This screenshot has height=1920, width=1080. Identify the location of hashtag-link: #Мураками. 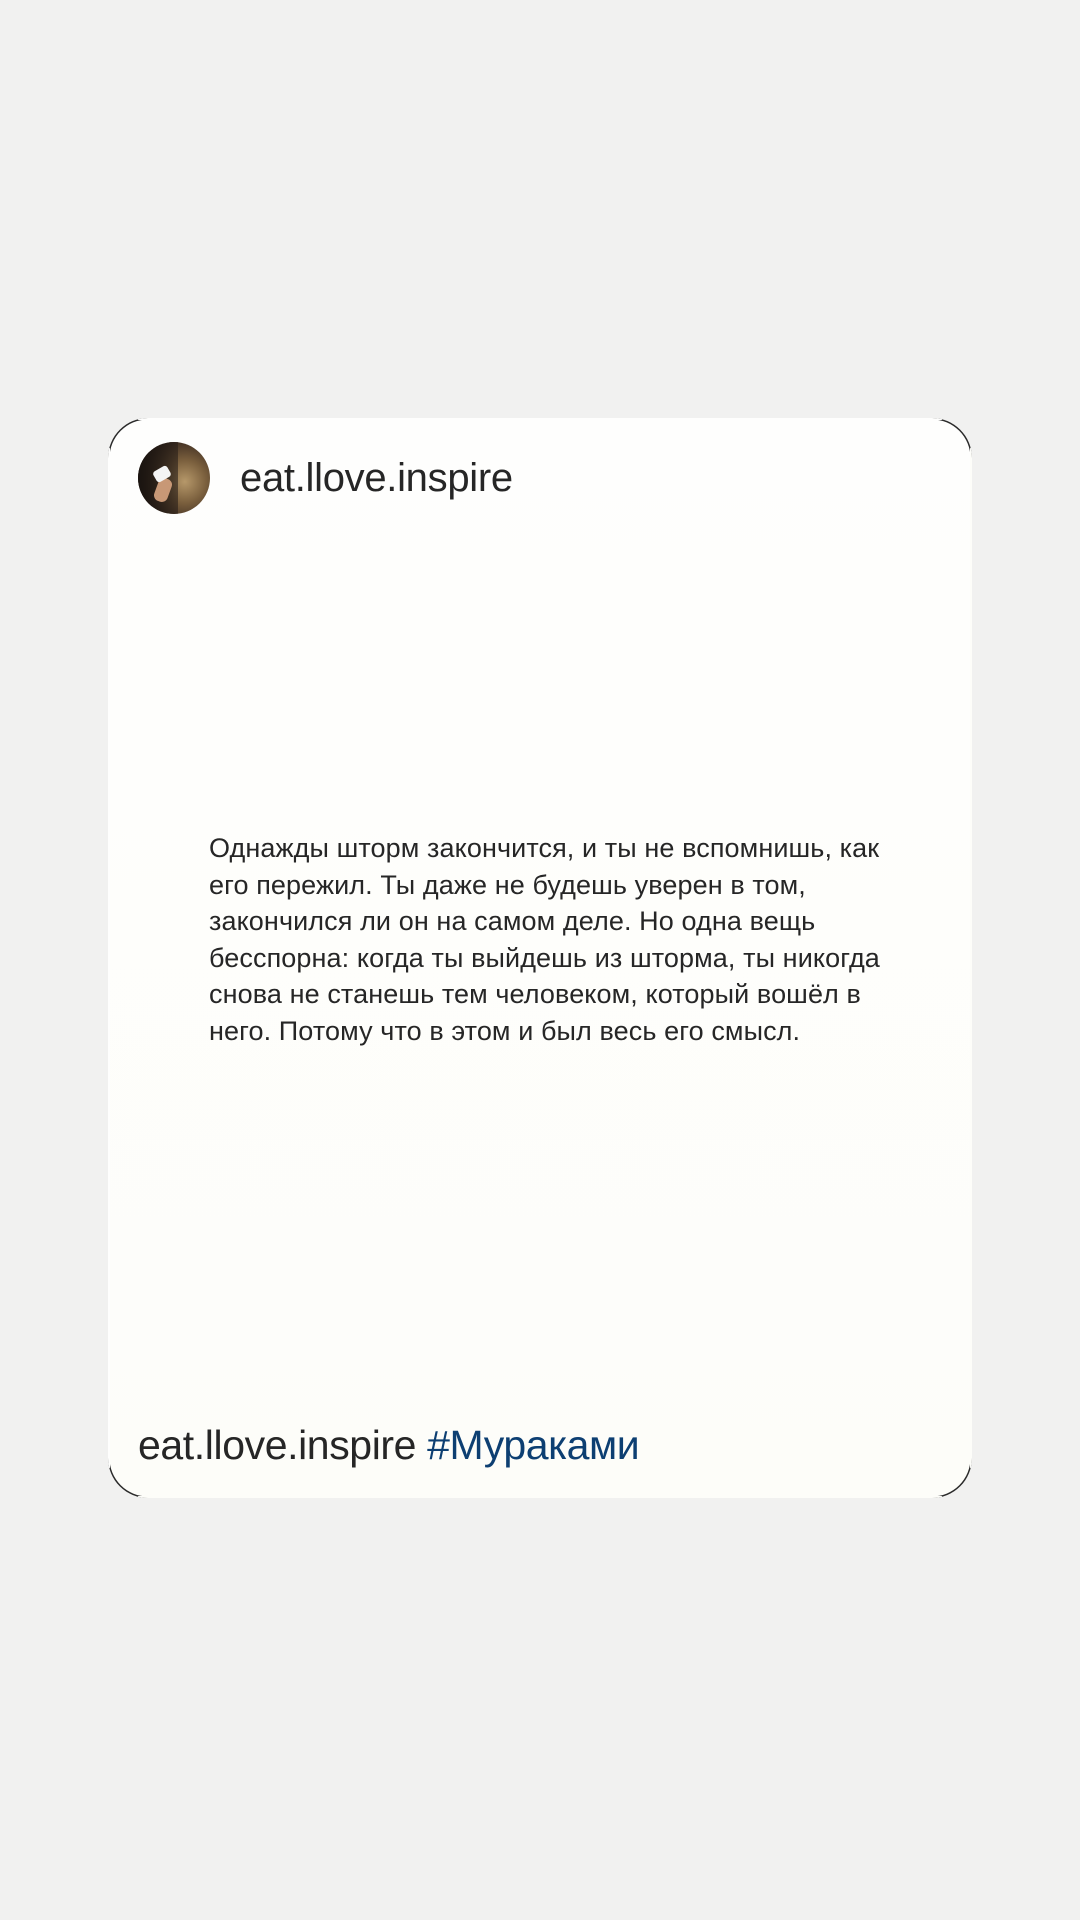
(533, 1445).